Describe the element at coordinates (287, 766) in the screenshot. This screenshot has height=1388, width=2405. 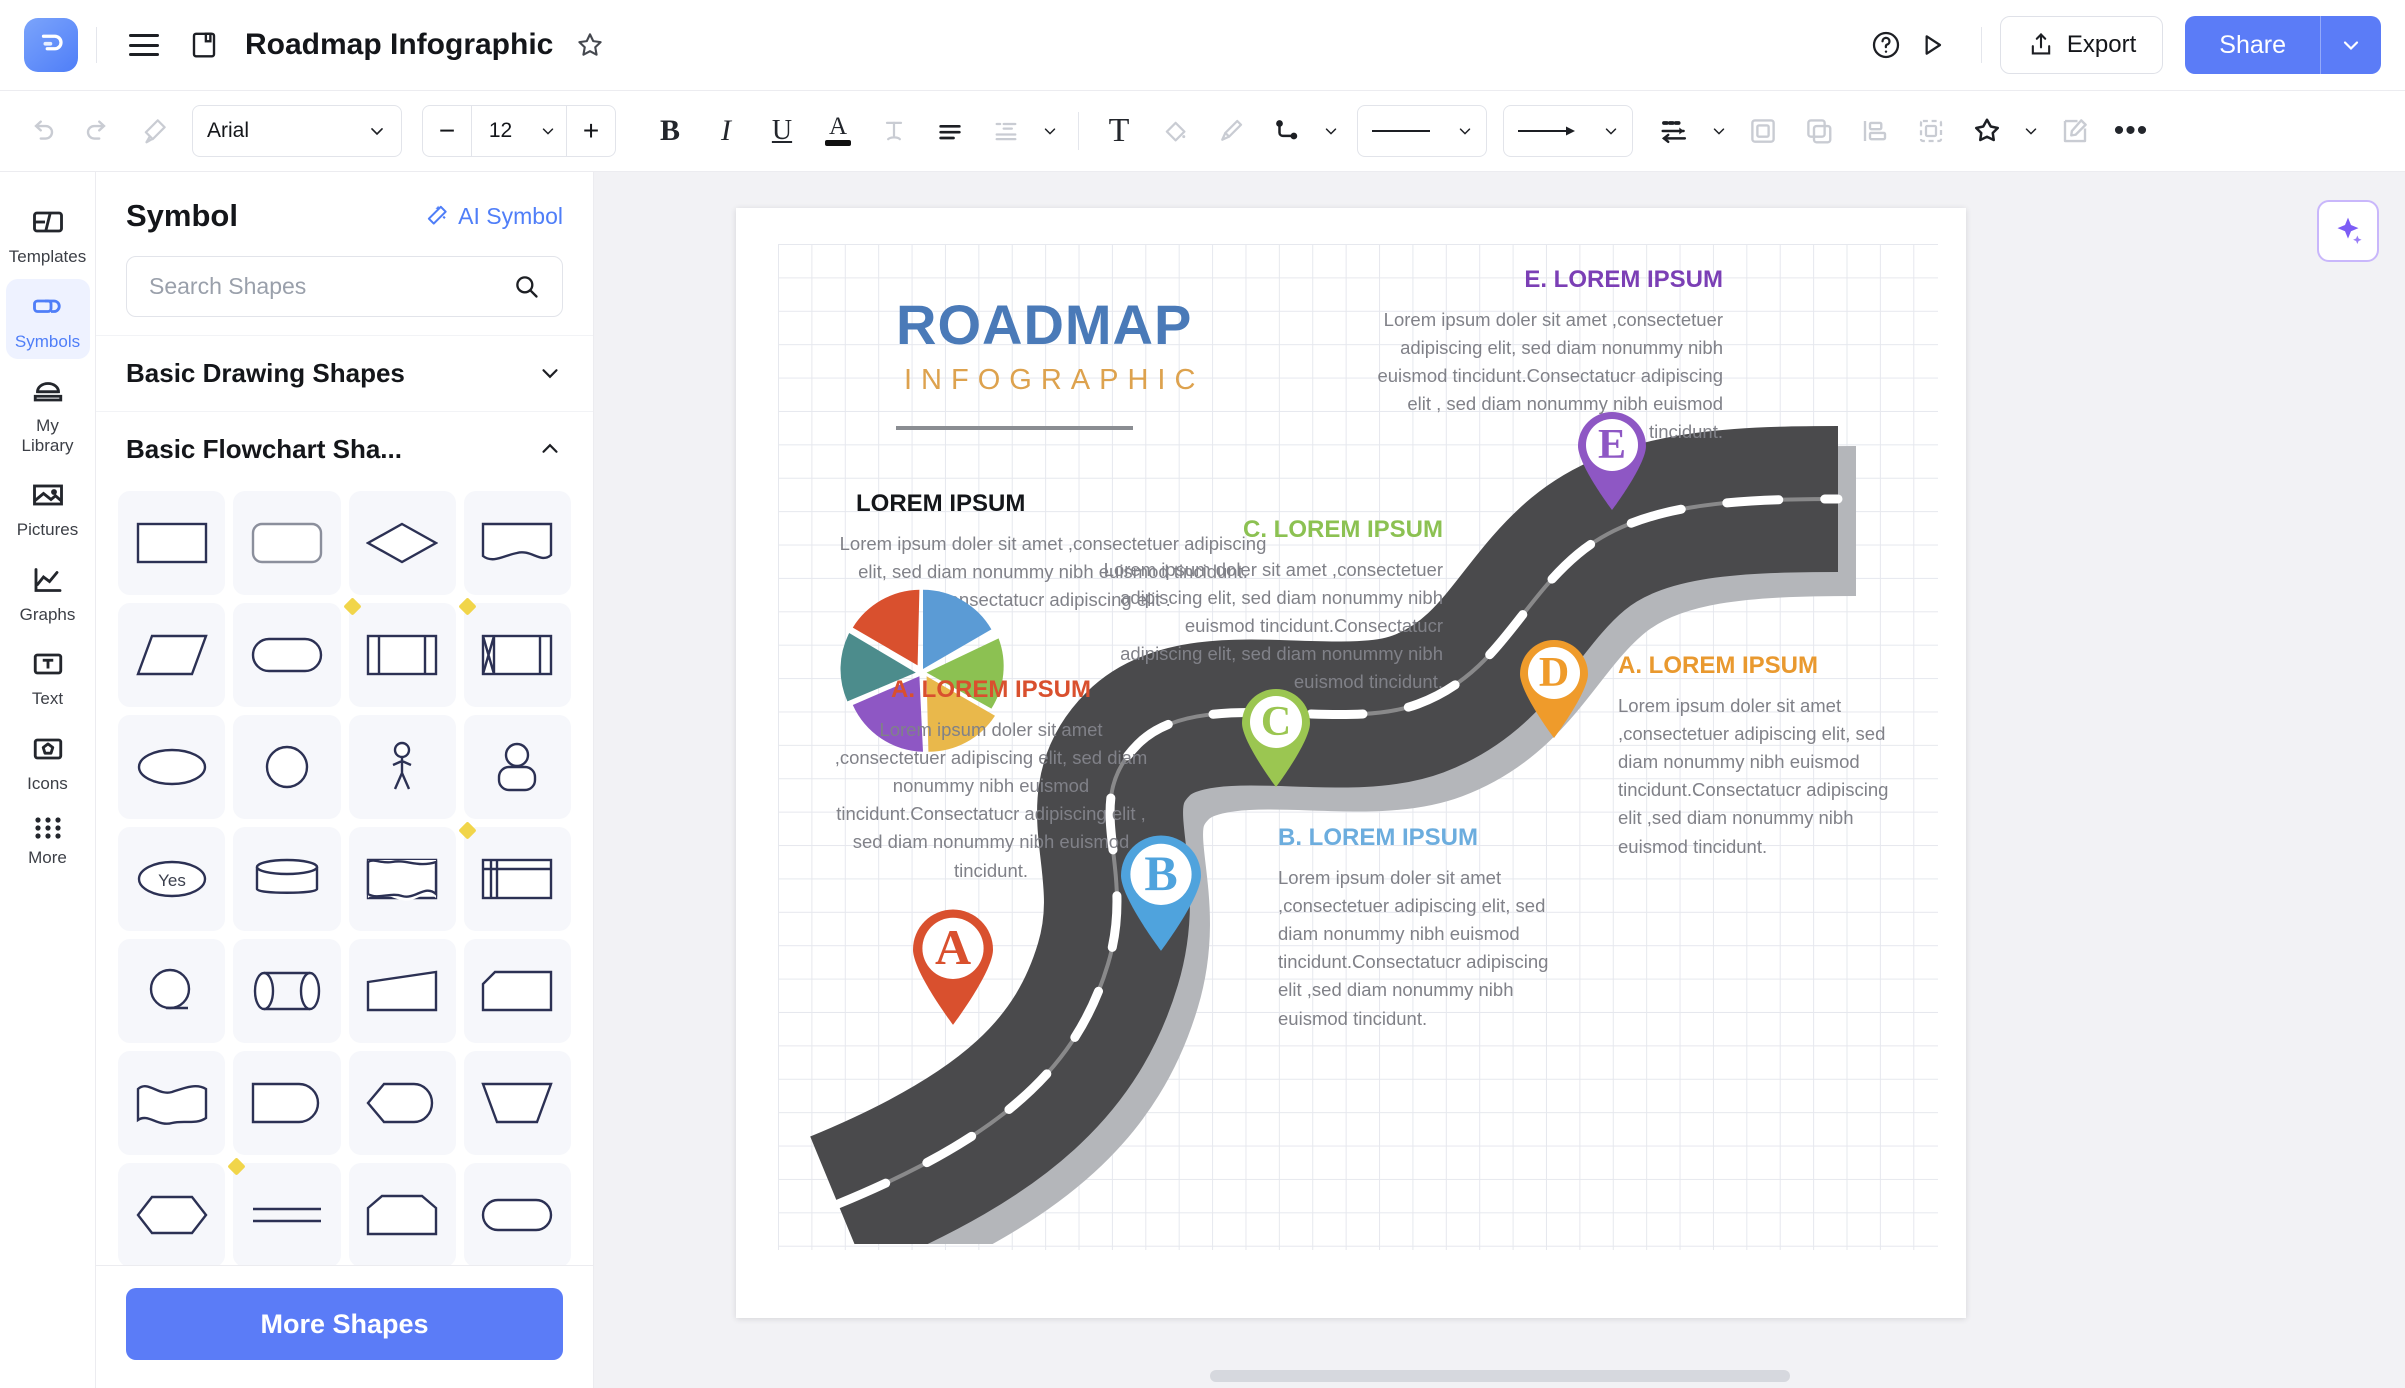
I see `shape-circle` at that location.